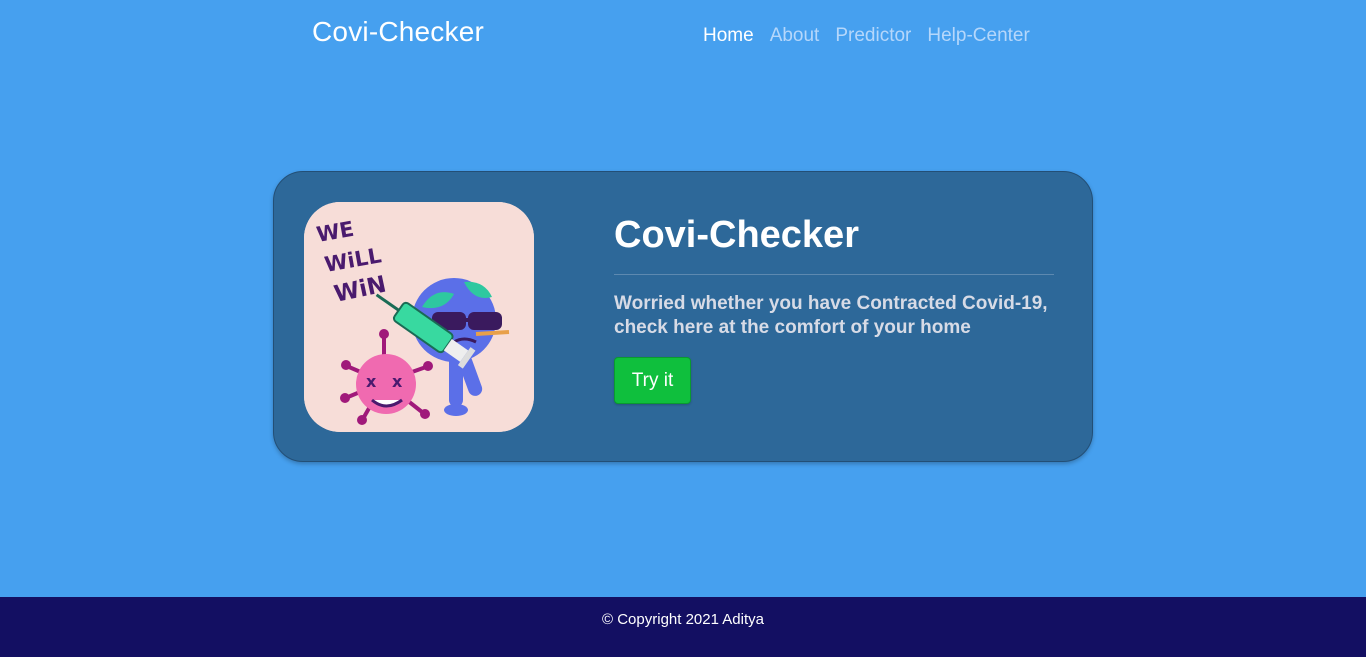 The width and height of the screenshot is (1366, 657). I want to click on footer: © Copyright 2021 Aditya, so click(683, 627).